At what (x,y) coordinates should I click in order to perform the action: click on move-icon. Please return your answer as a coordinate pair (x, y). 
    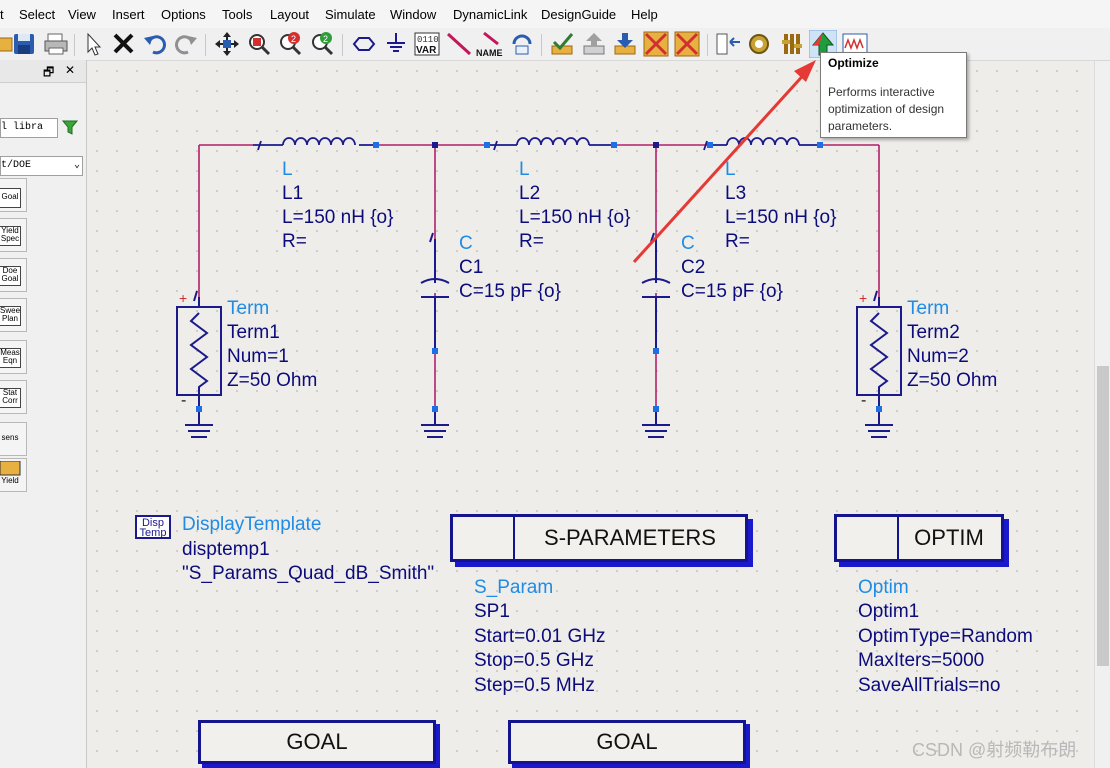
    Looking at the image, I should click on (227, 44).